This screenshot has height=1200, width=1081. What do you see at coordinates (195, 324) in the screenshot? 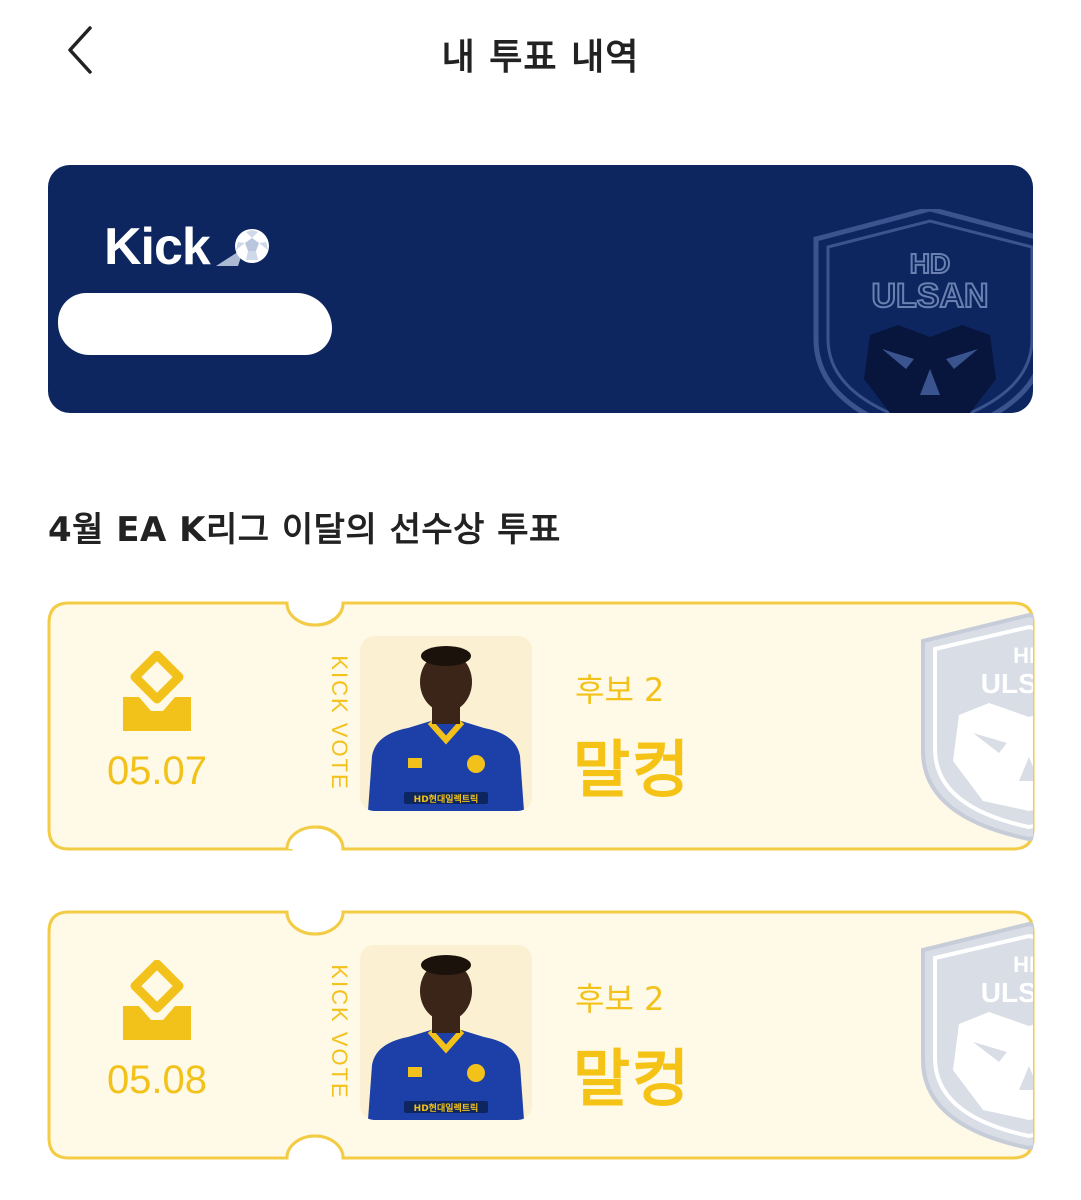
I see `redacted-username` at bounding box center [195, 324].